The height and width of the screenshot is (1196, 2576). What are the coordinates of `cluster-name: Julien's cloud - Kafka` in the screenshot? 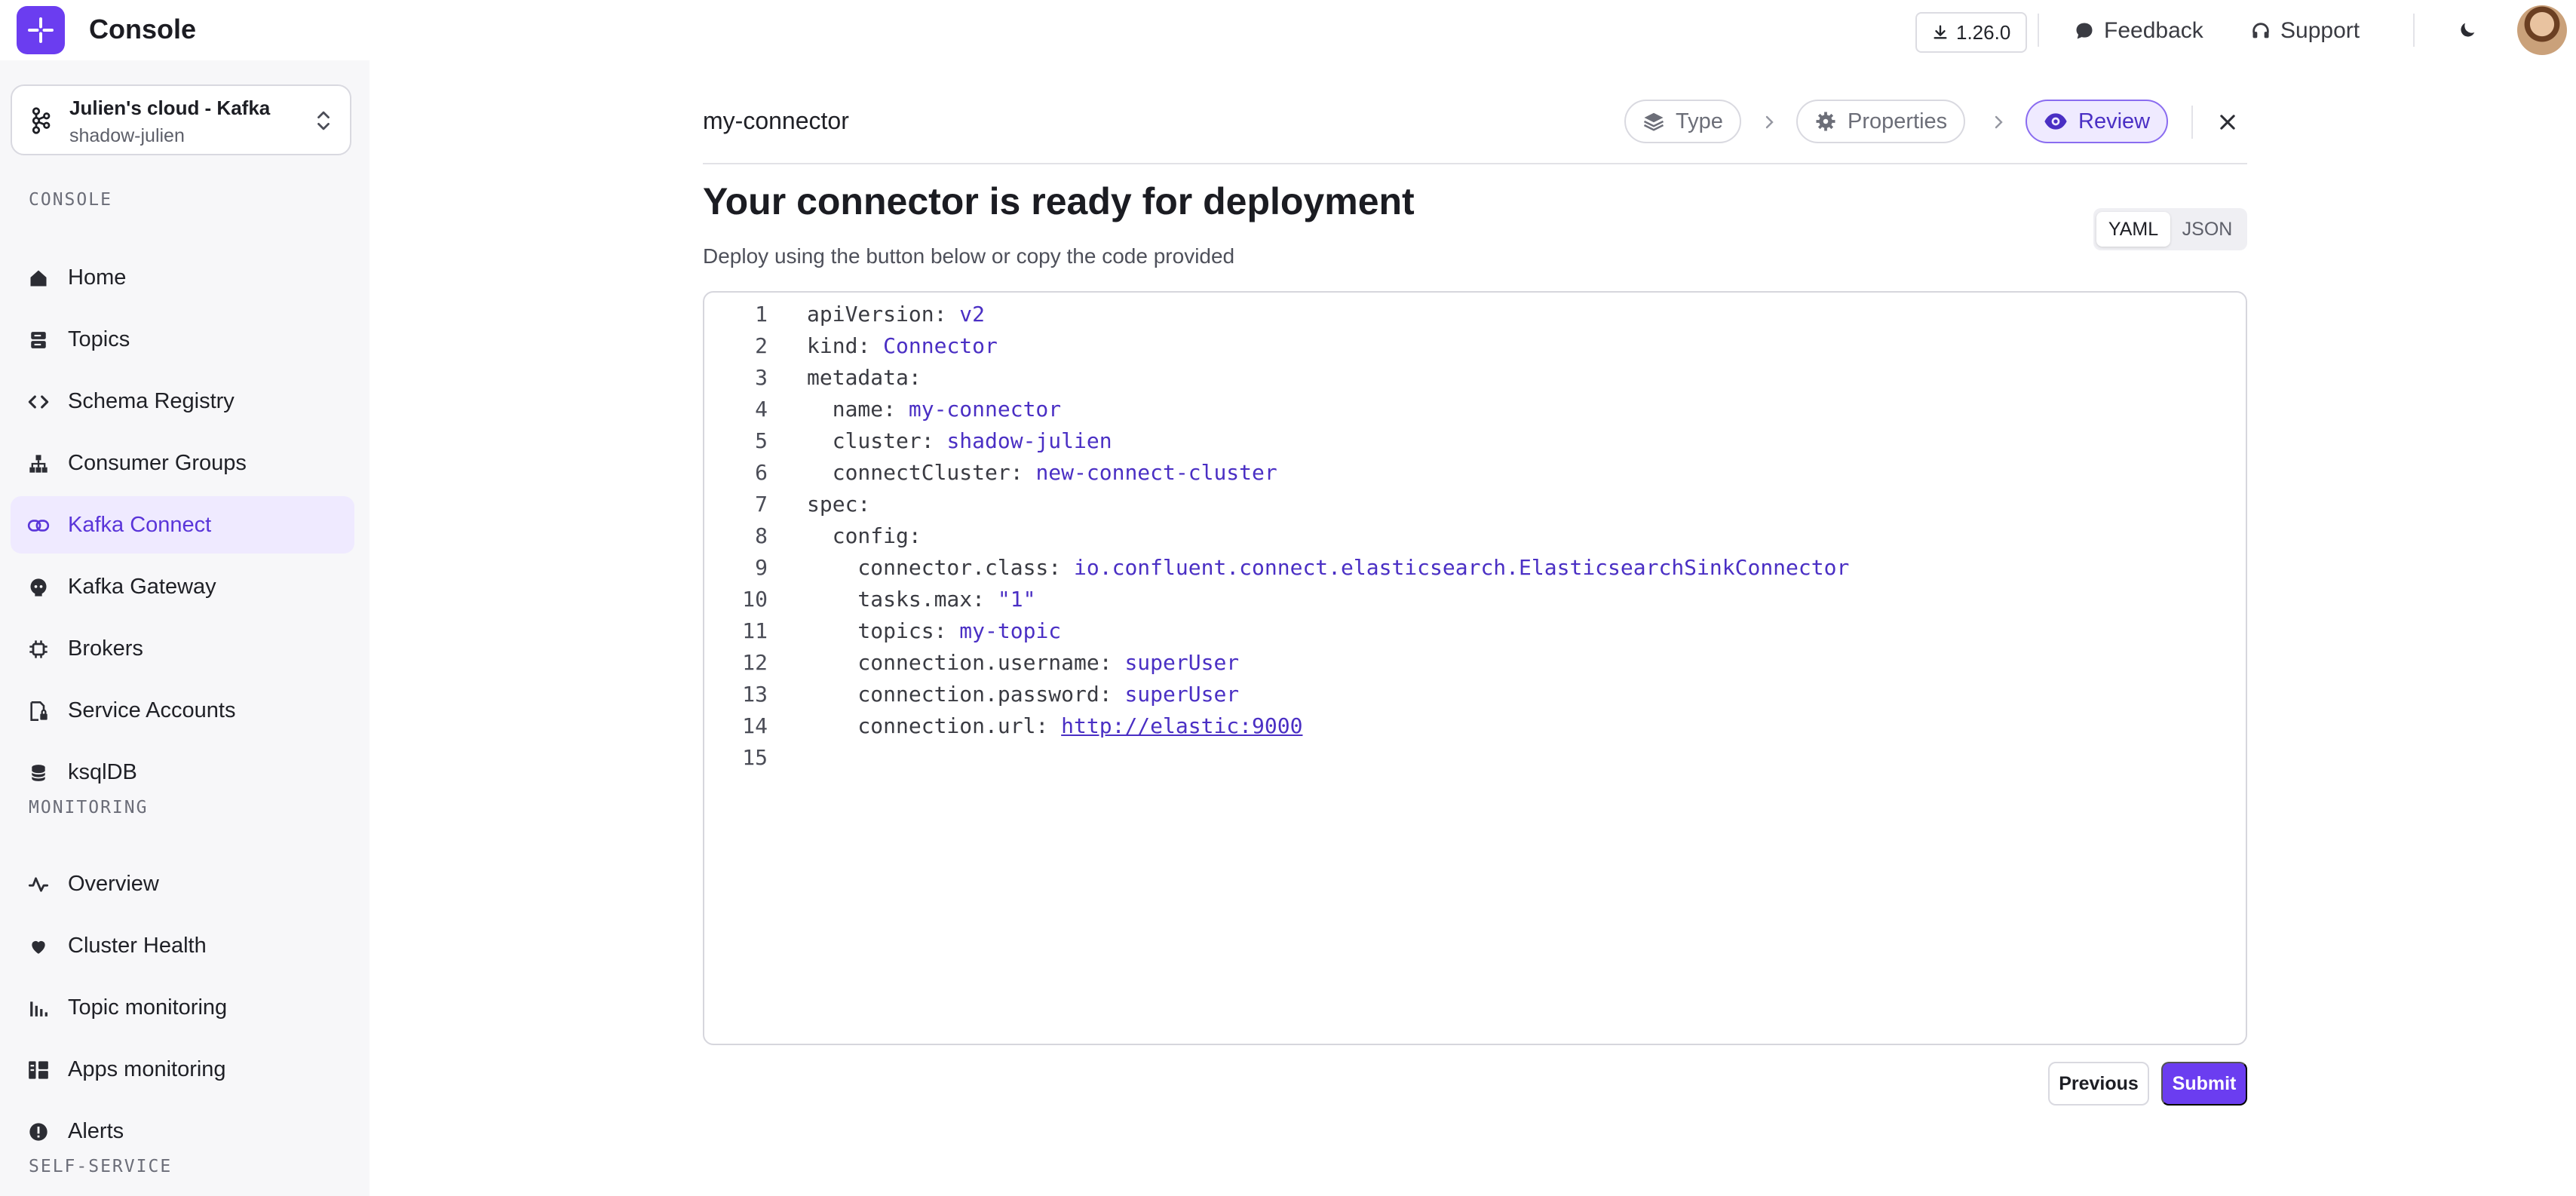 It's located at (170, 108).